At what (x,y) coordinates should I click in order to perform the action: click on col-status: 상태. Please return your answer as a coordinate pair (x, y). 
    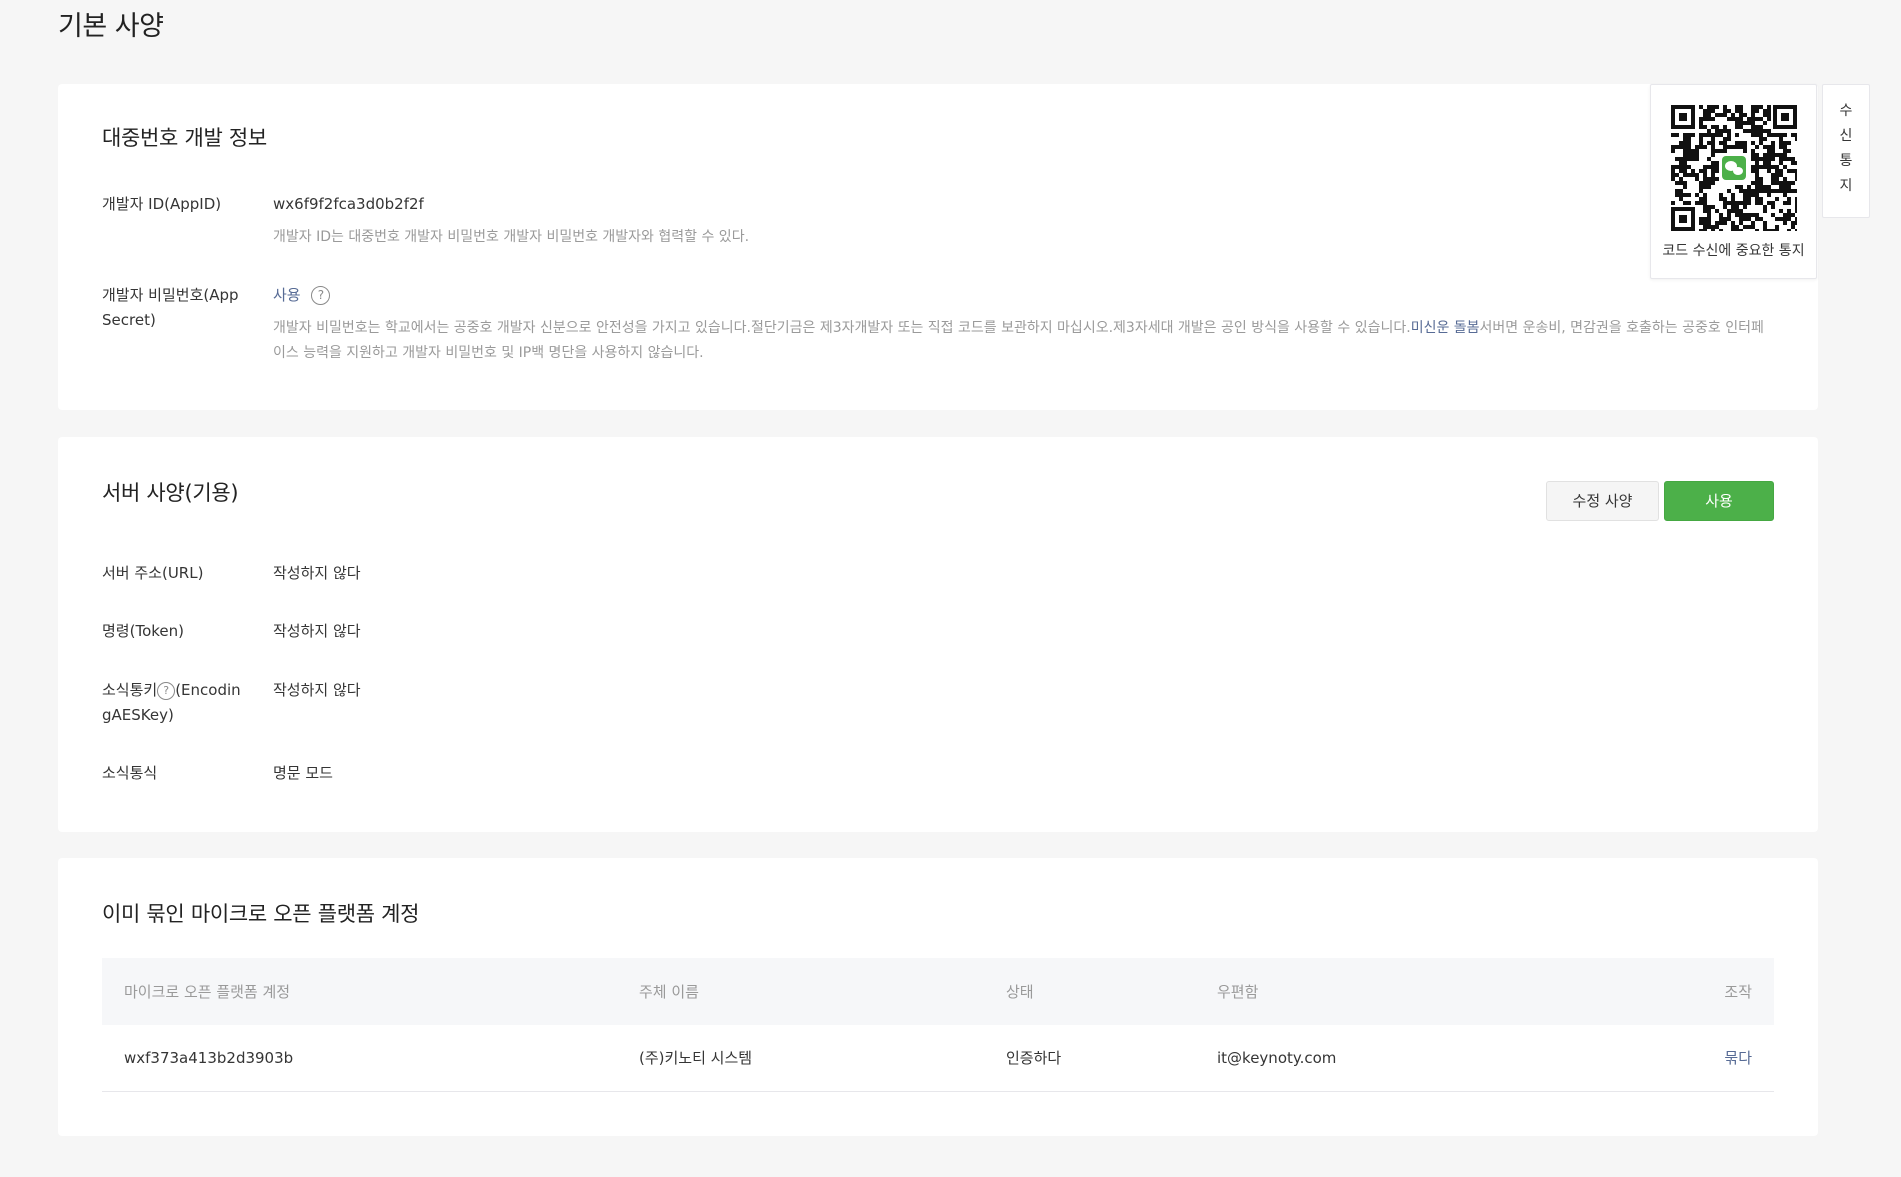
    Looking at the image, I should click on (1020, 992).